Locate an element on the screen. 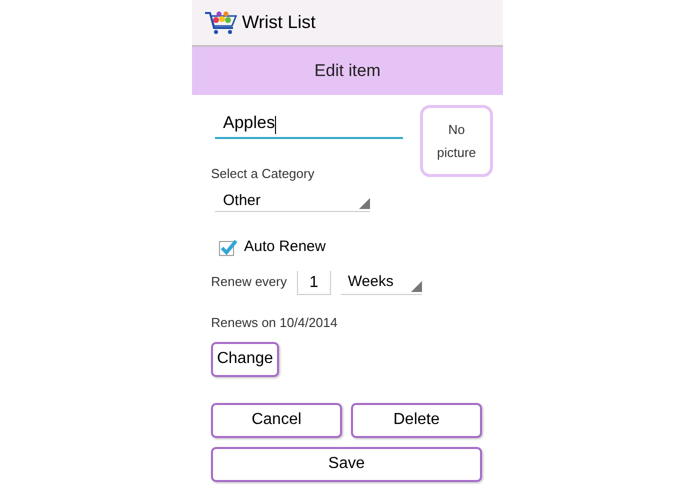 This screenshot has height=494, width=695. renews-on-text: Renews on 10/4/2014 is located at coordinates (274, 323).